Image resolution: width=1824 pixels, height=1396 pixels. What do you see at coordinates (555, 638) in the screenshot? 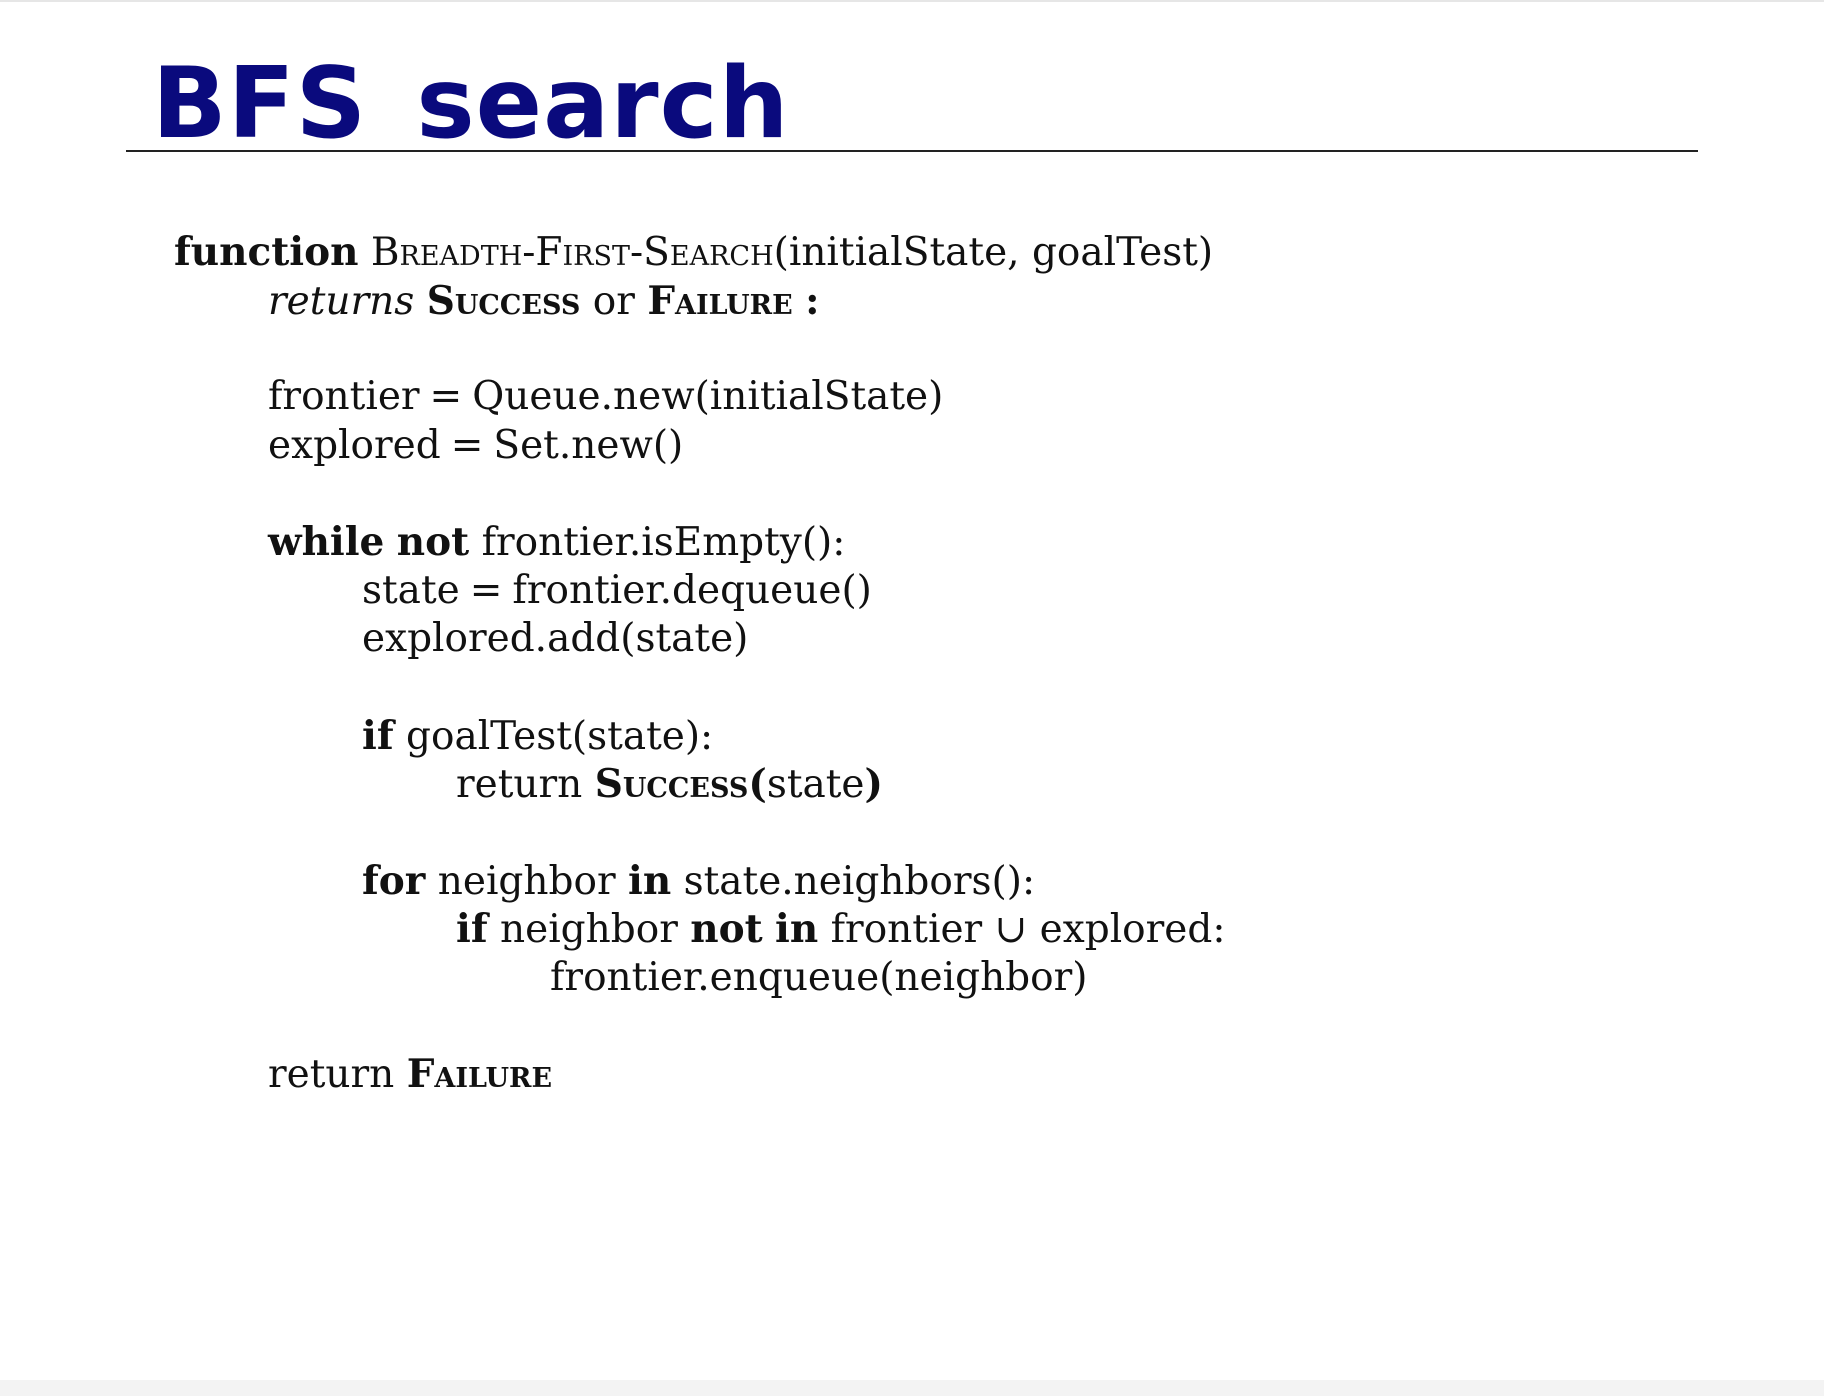
I see `explored-add-call: explored.add(state)` at bounding box center [555, 638].